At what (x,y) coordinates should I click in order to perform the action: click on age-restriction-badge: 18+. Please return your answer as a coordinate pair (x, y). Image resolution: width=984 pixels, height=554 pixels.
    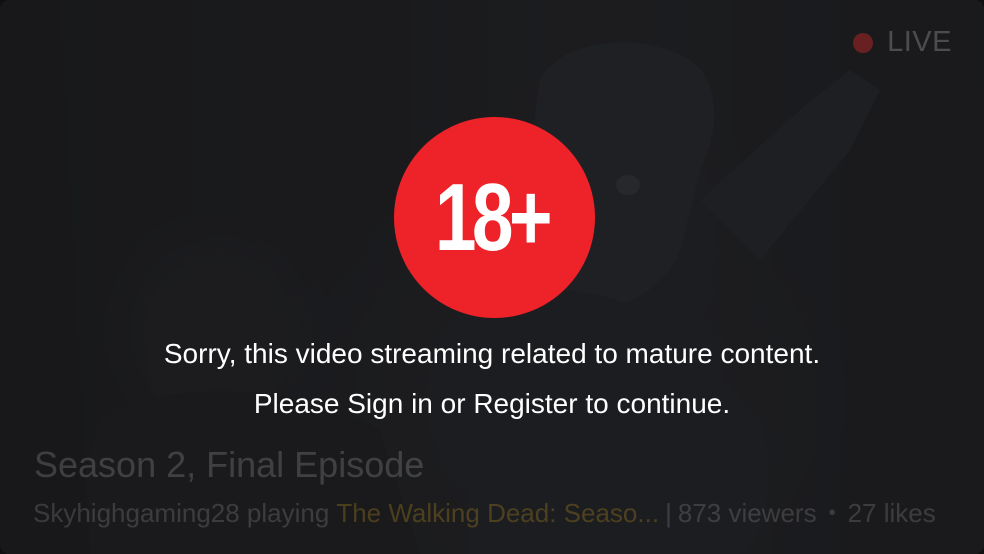
    Looking at the image, I should click on (494, 217).